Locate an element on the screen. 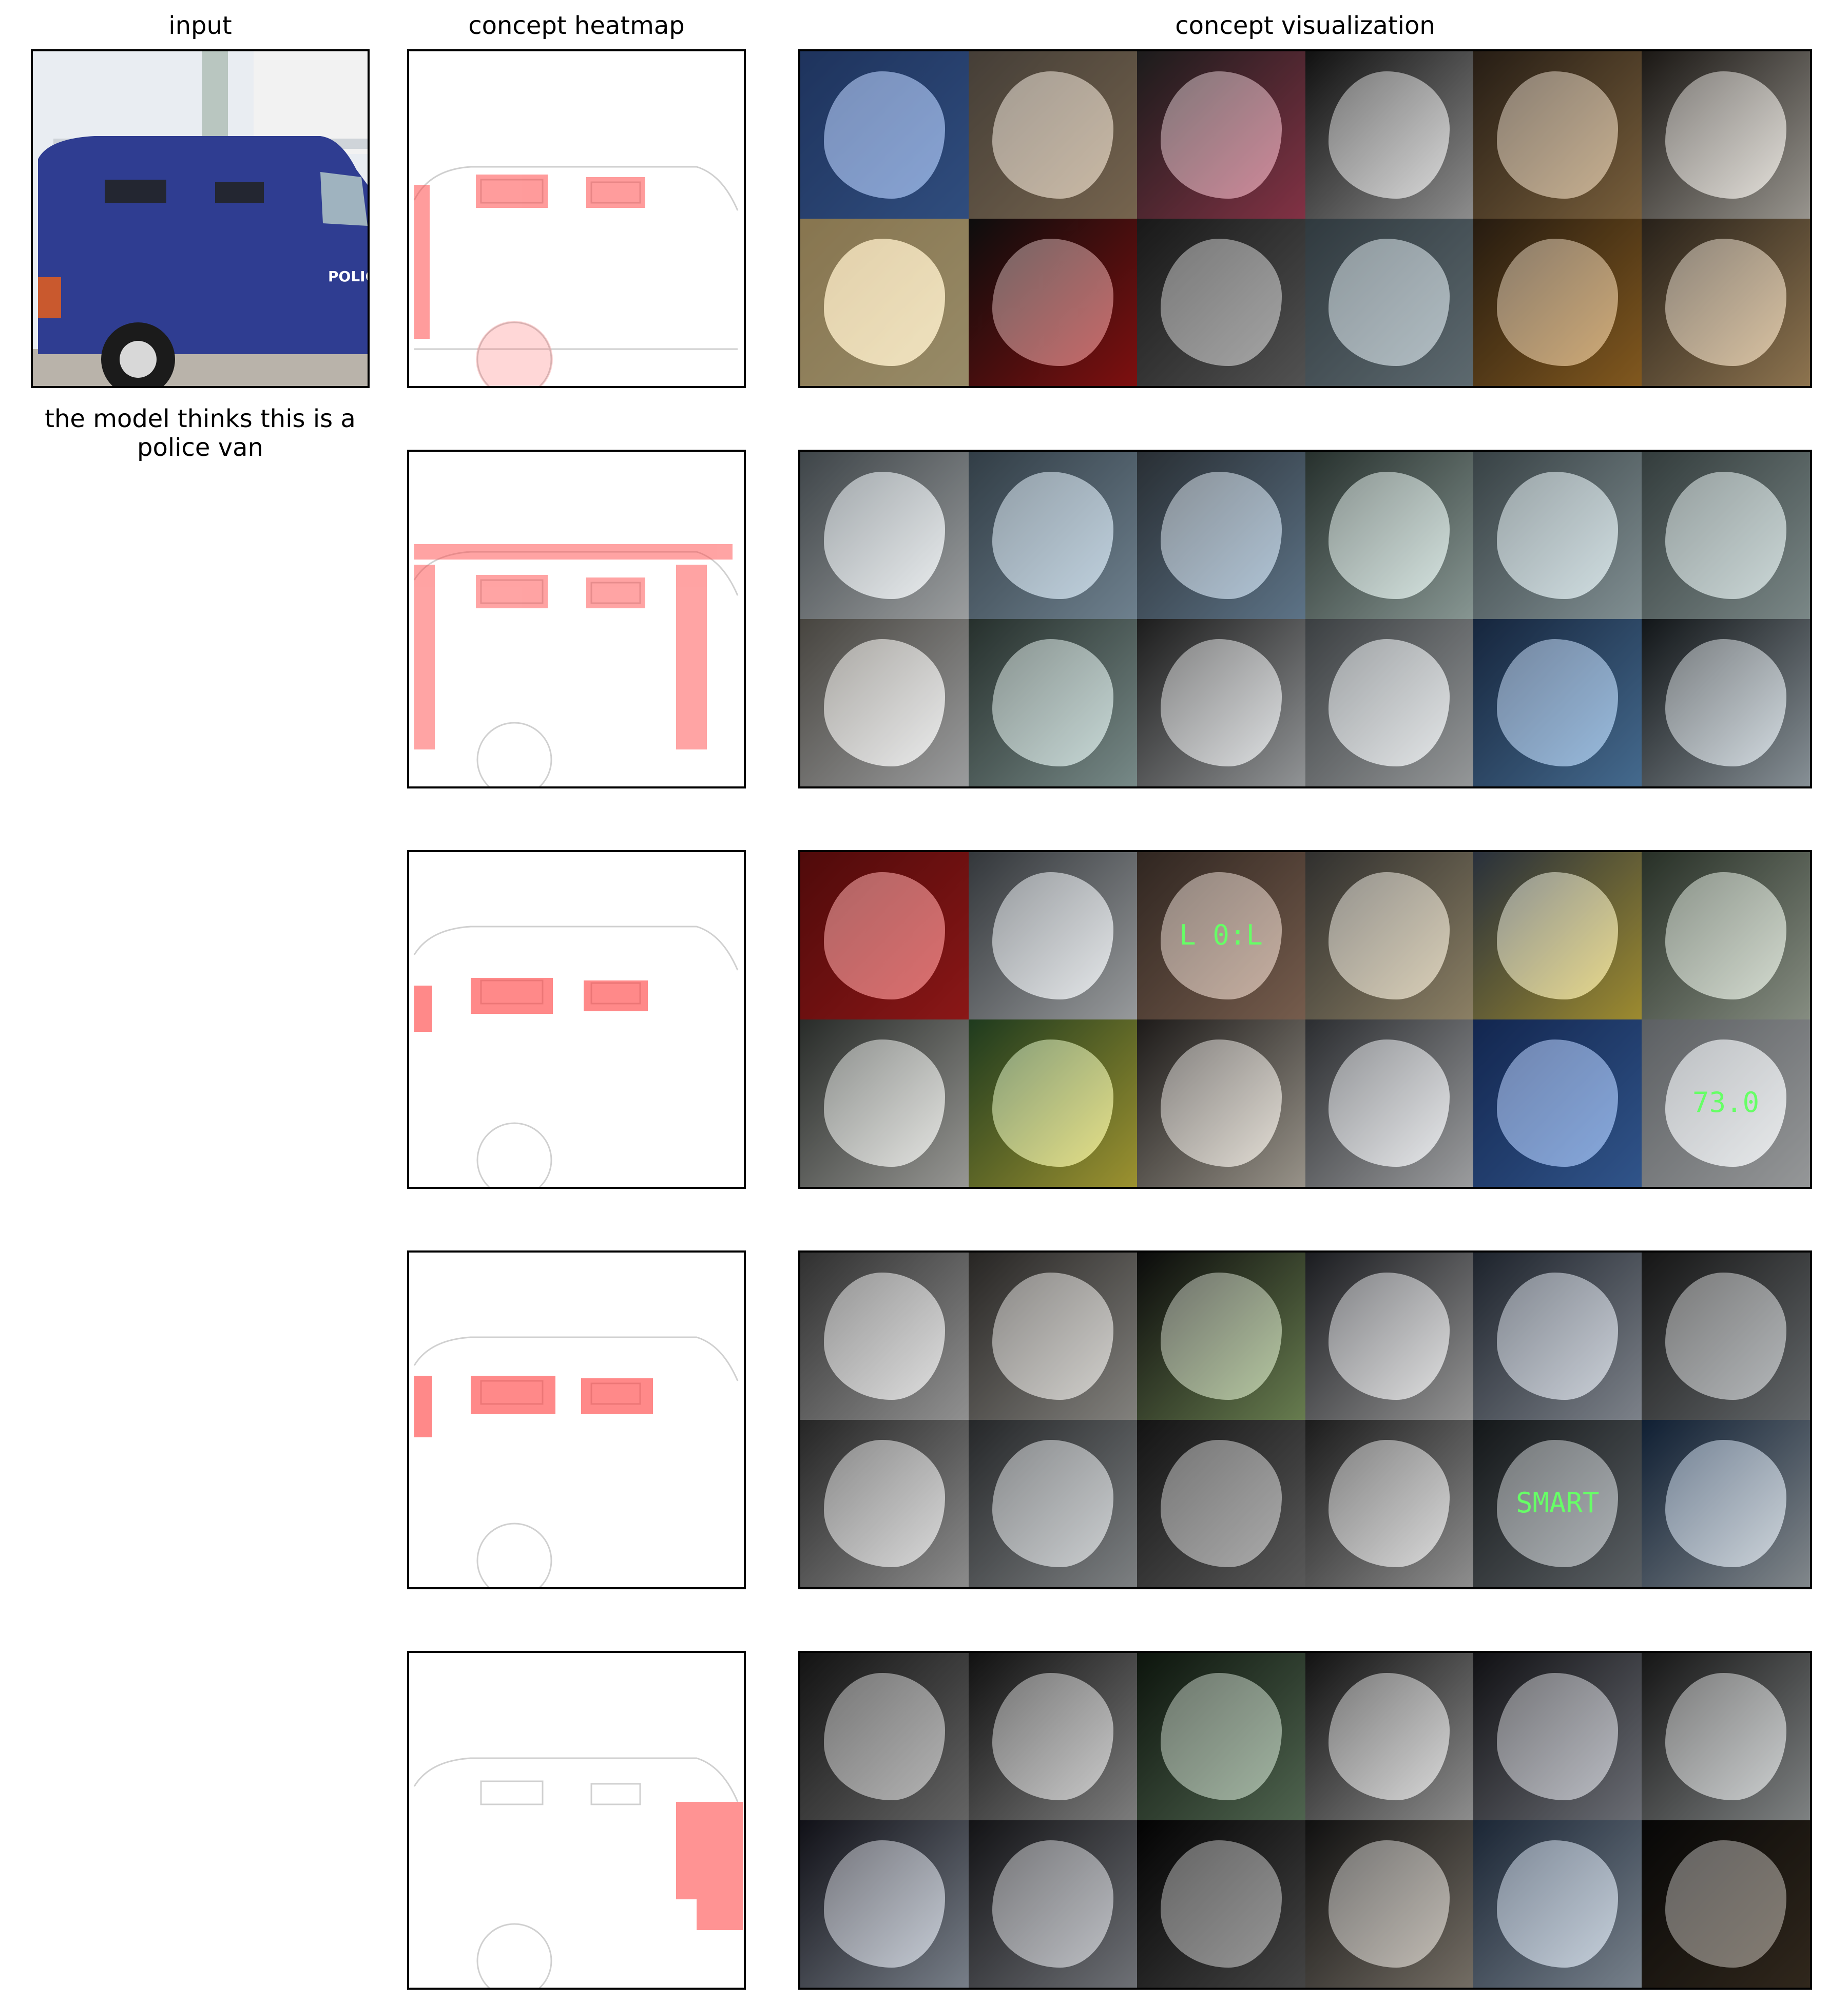 The height and width of the screenshot is (2002, 1848). tile-text: L 0:L is located at coordinates (1221, 935).